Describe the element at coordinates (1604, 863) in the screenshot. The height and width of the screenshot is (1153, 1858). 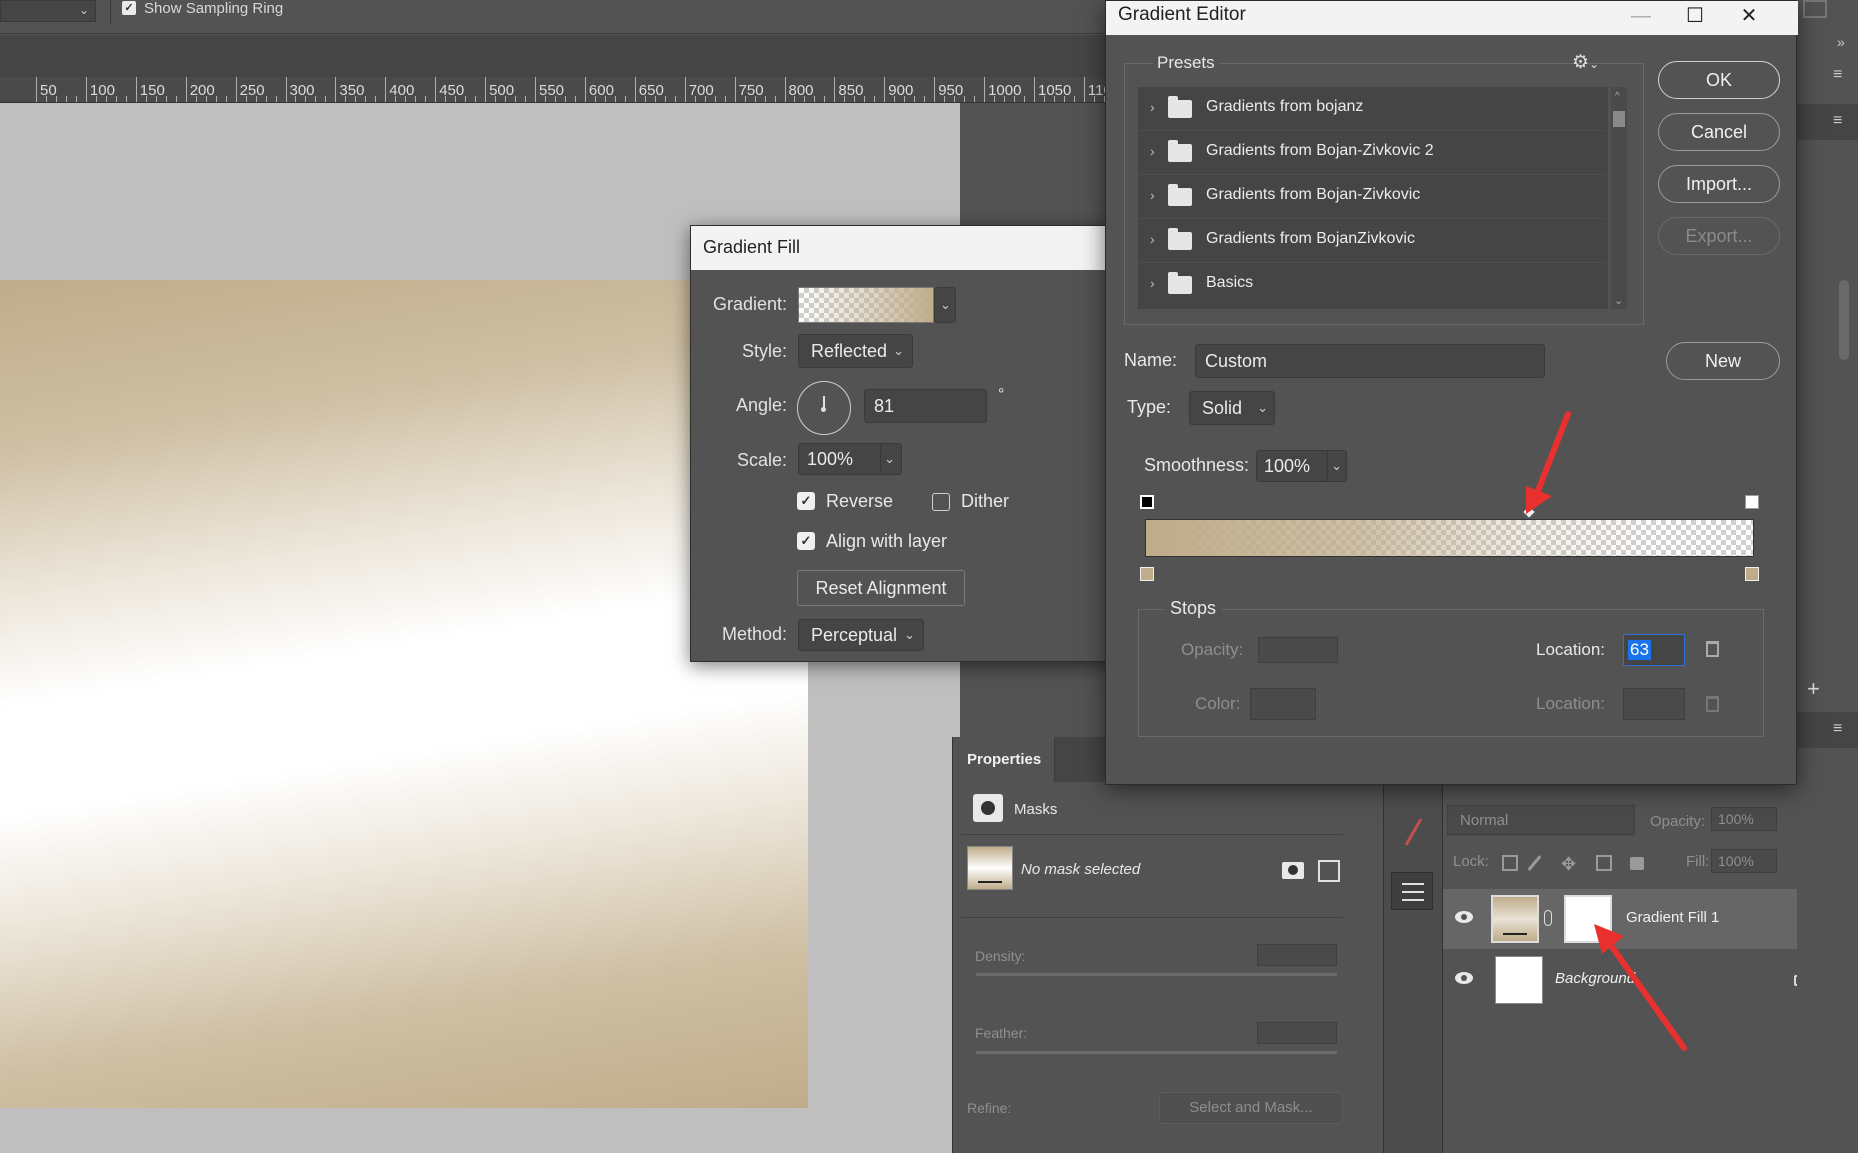
I see `lock-artboard-icon` at that location.